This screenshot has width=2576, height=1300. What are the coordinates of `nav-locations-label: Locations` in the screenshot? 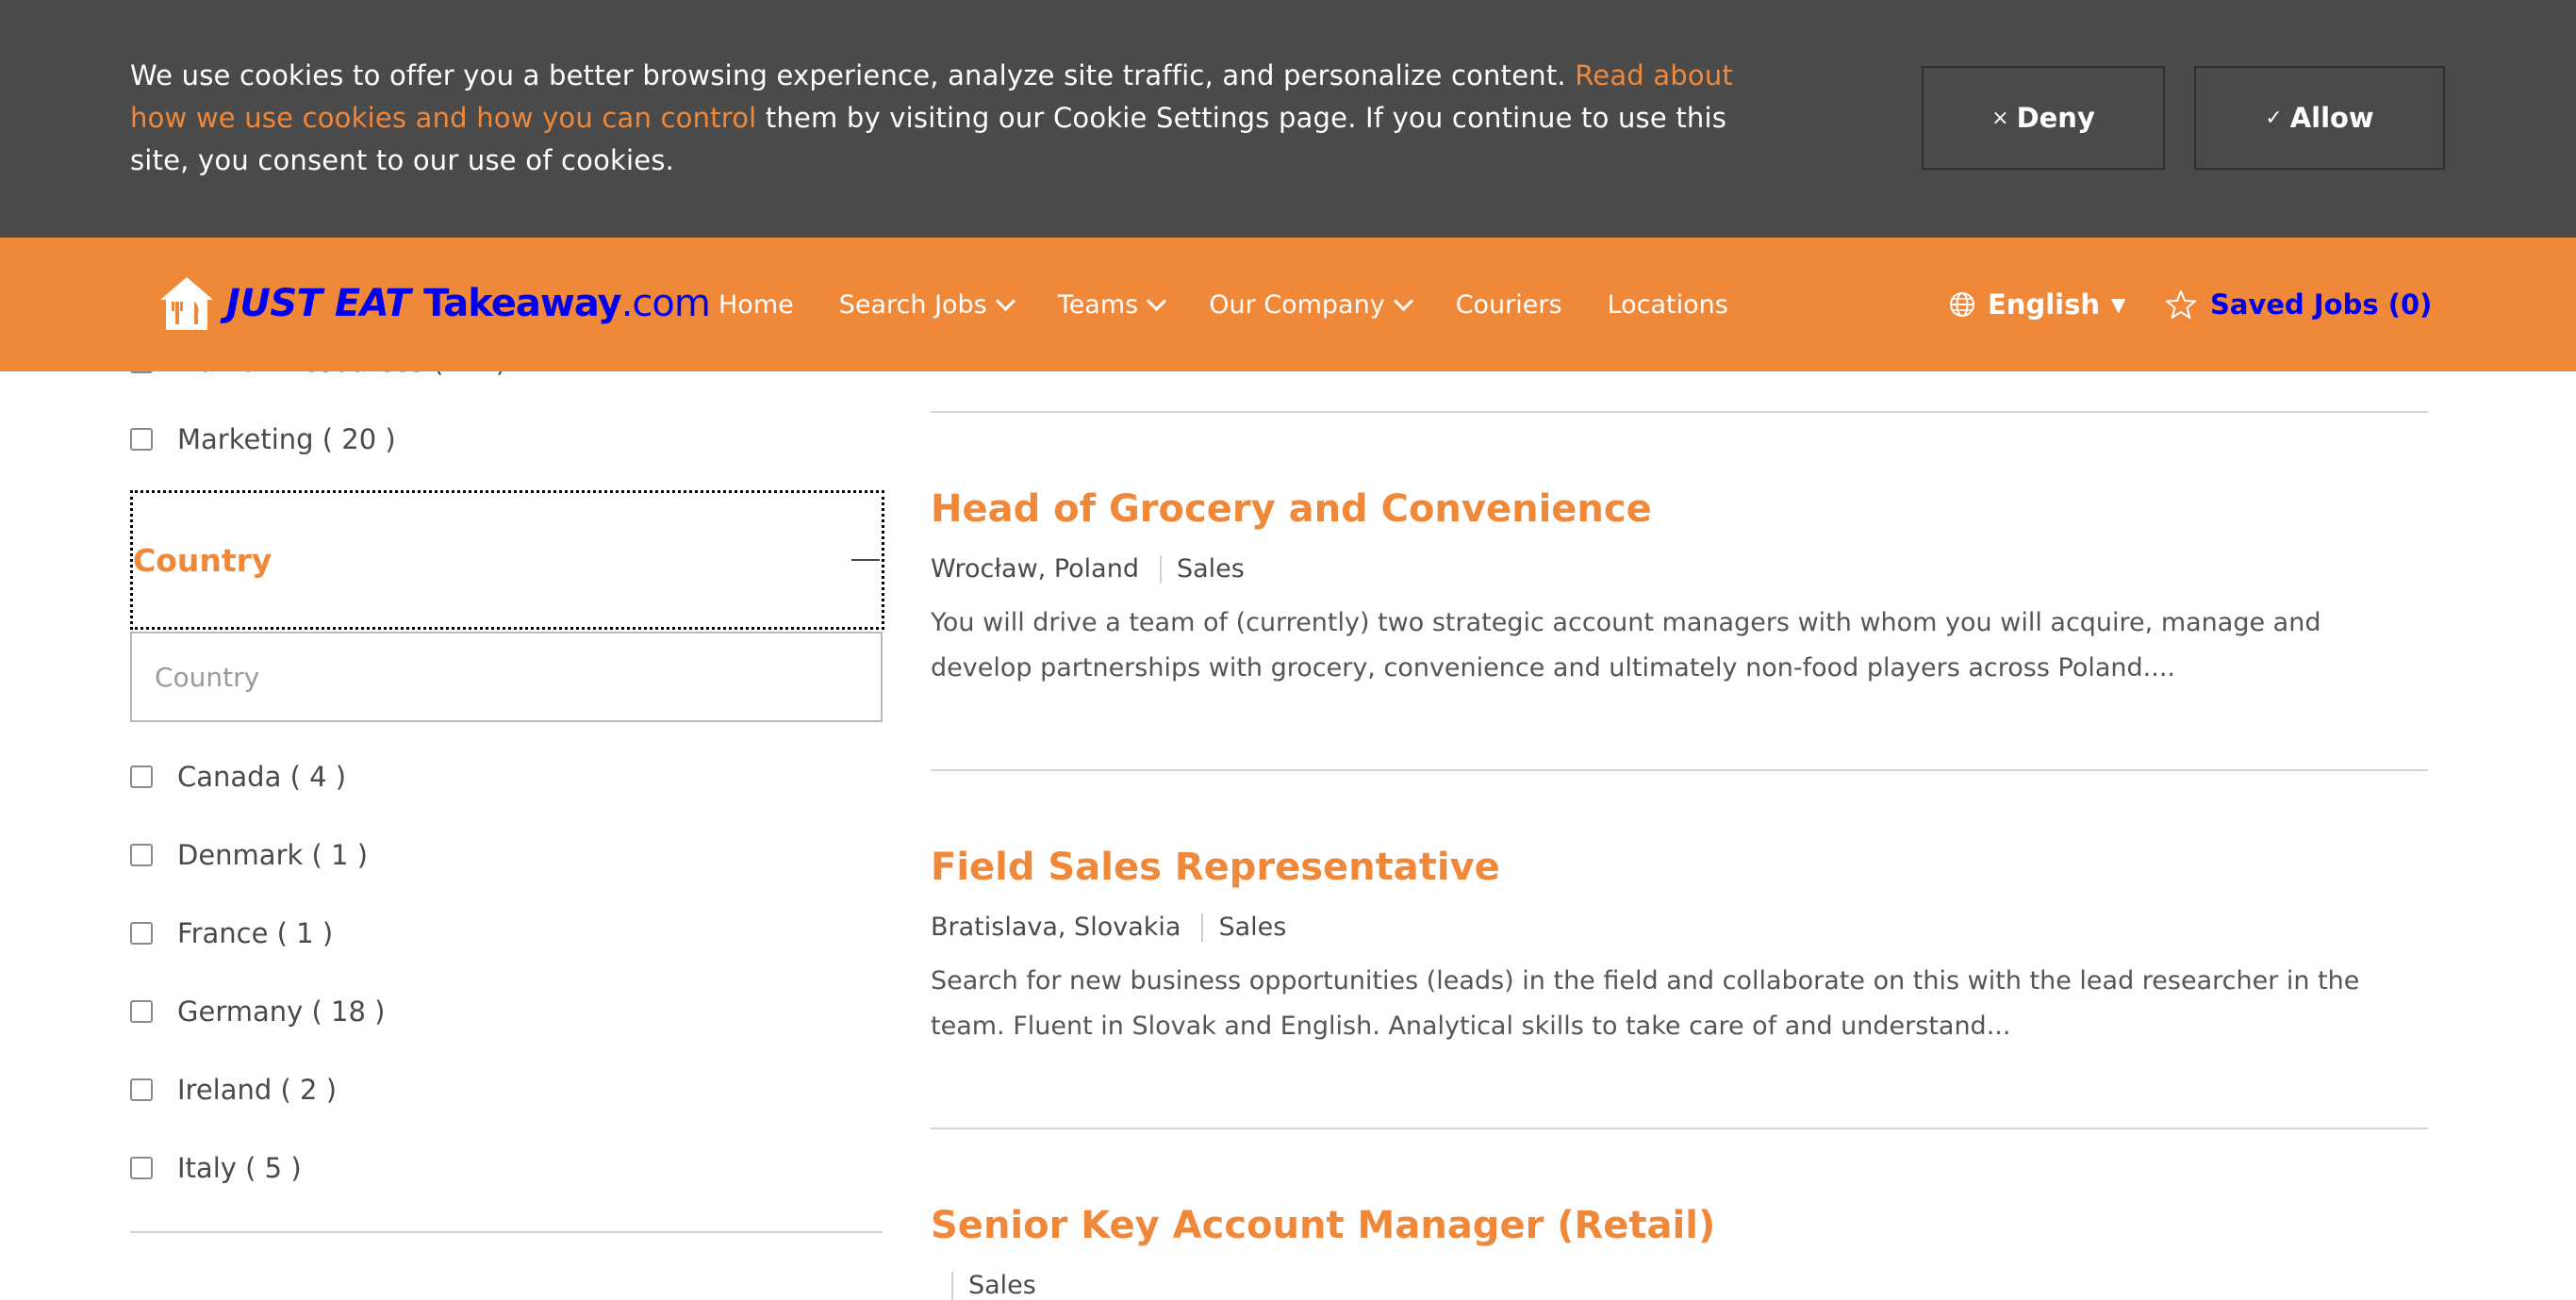 It's located at (1667, 304).